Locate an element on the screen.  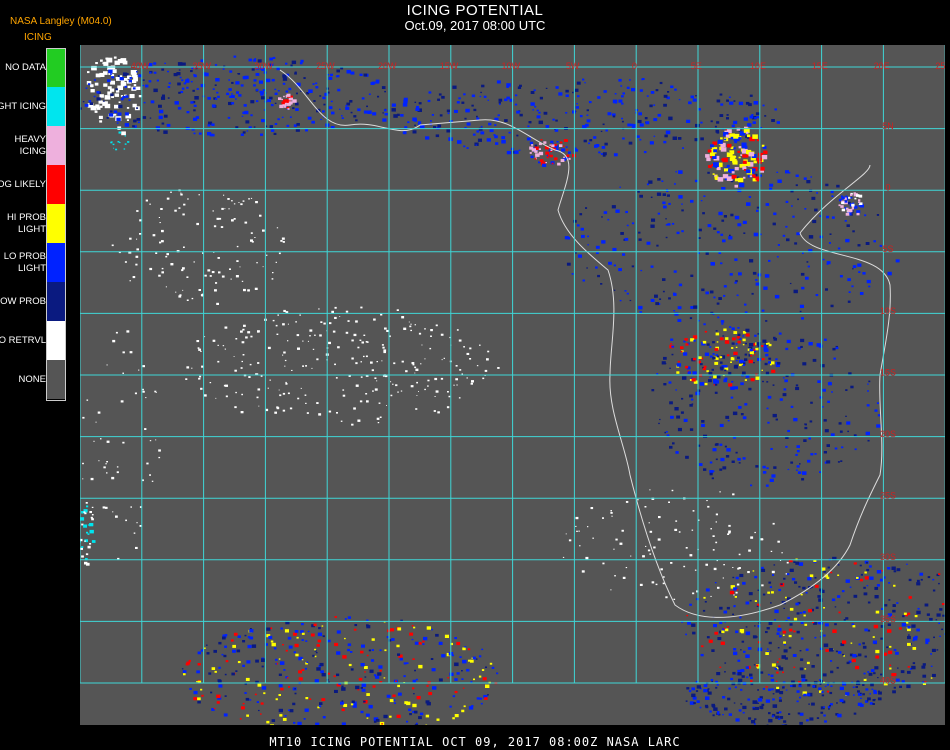
longitude-label: 0 is located at coordinates (634, 66).